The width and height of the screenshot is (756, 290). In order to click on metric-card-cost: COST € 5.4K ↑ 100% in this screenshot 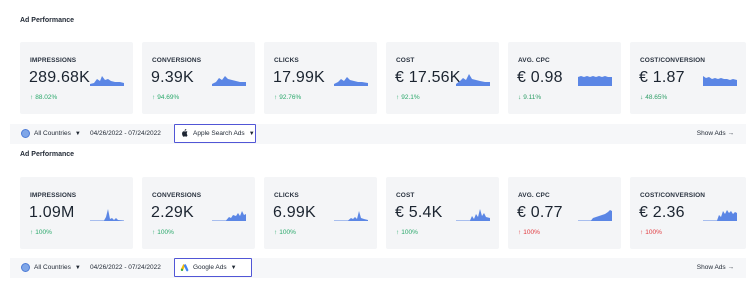, I will do `click(442, 213)`.